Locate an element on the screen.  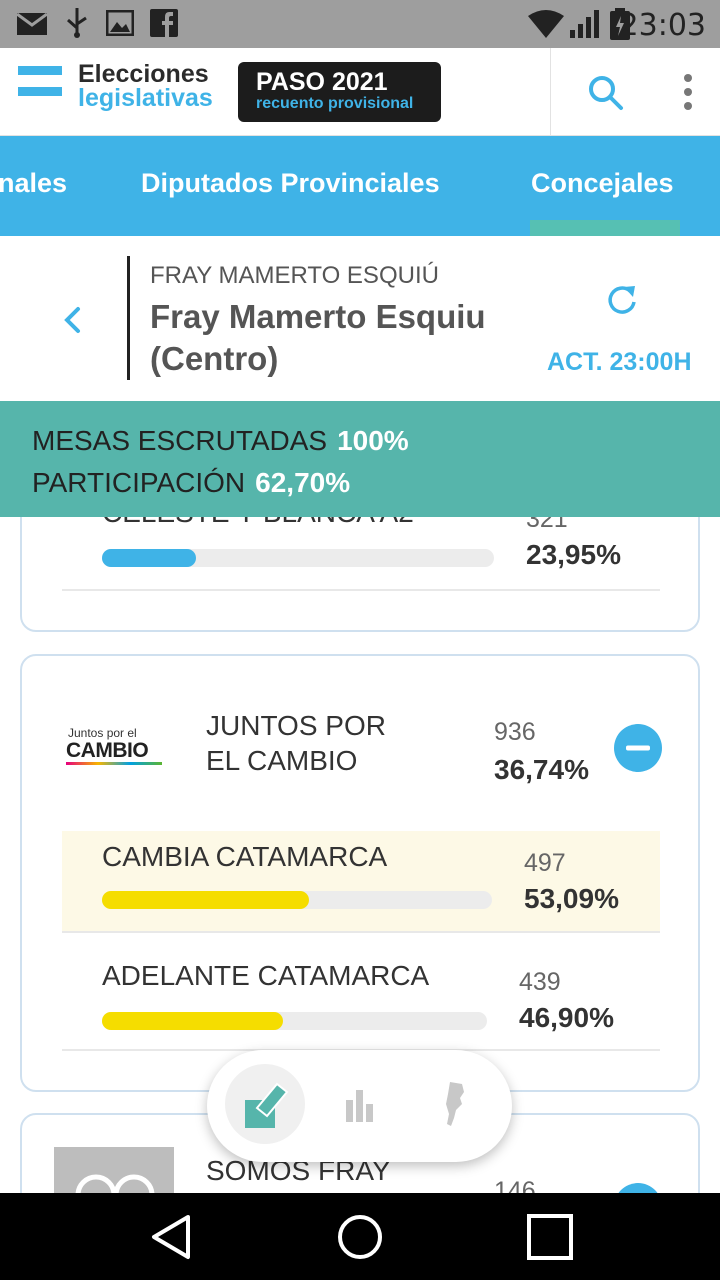
tab-senadores-nacionales: nales is located at coordinates (33, 183).